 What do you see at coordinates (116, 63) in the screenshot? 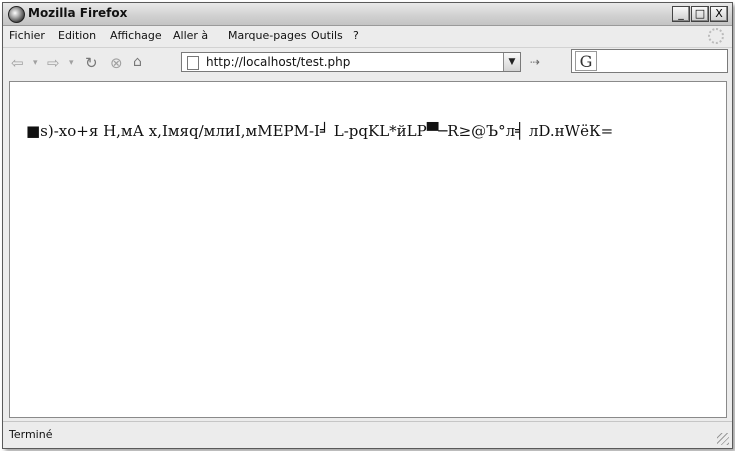
I see `stop-icon: ⊗` at bounding box center [116, 63].